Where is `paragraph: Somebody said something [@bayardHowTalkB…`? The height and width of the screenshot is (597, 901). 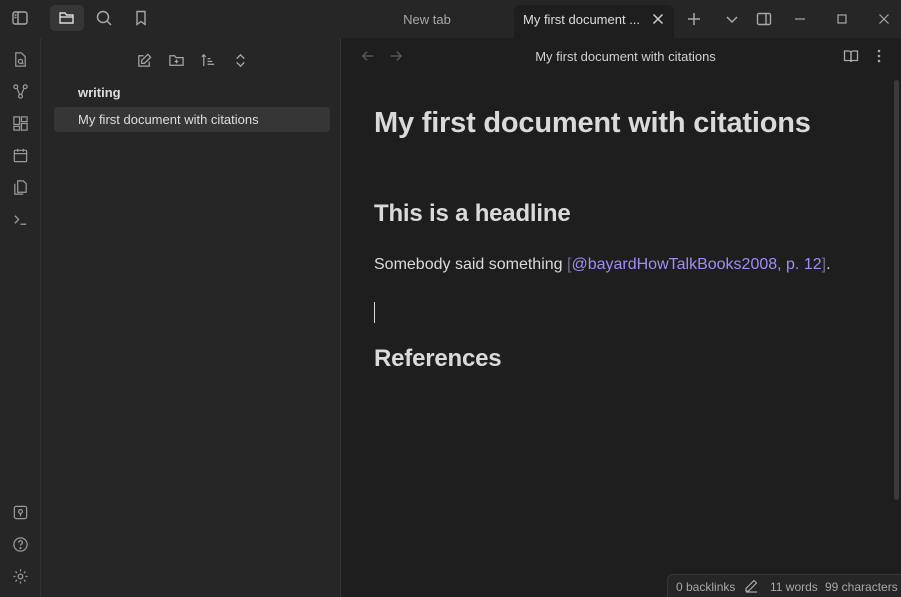 paragraph: Somebody said something [@bayardHowTalkB… is located at coordinates (602, 265).